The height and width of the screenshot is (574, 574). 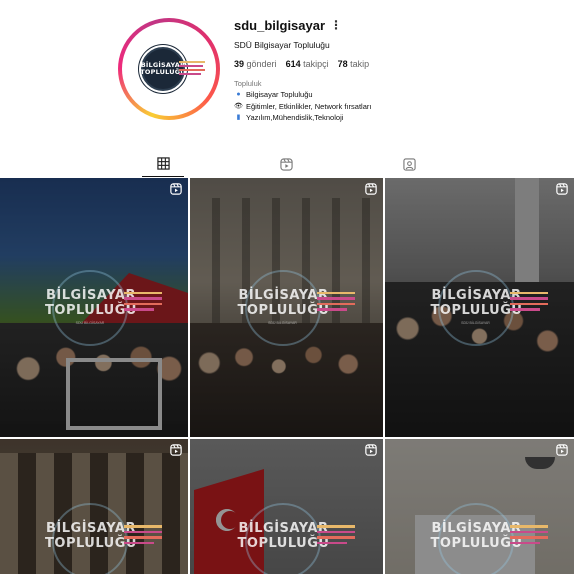 I want to click on following-label: takip, so click(x=360, y=64).